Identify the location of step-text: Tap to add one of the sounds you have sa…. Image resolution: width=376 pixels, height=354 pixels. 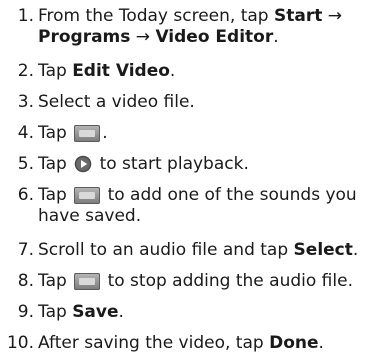
(205, 206).